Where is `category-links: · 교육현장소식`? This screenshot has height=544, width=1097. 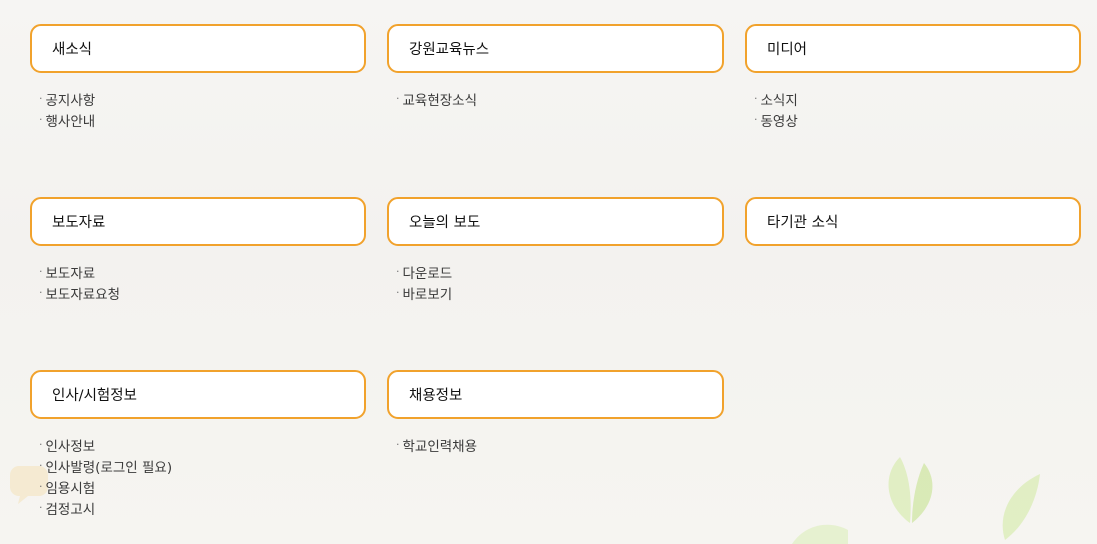 category-links: · 교육현장소식 is located at coordinates (560, 101).